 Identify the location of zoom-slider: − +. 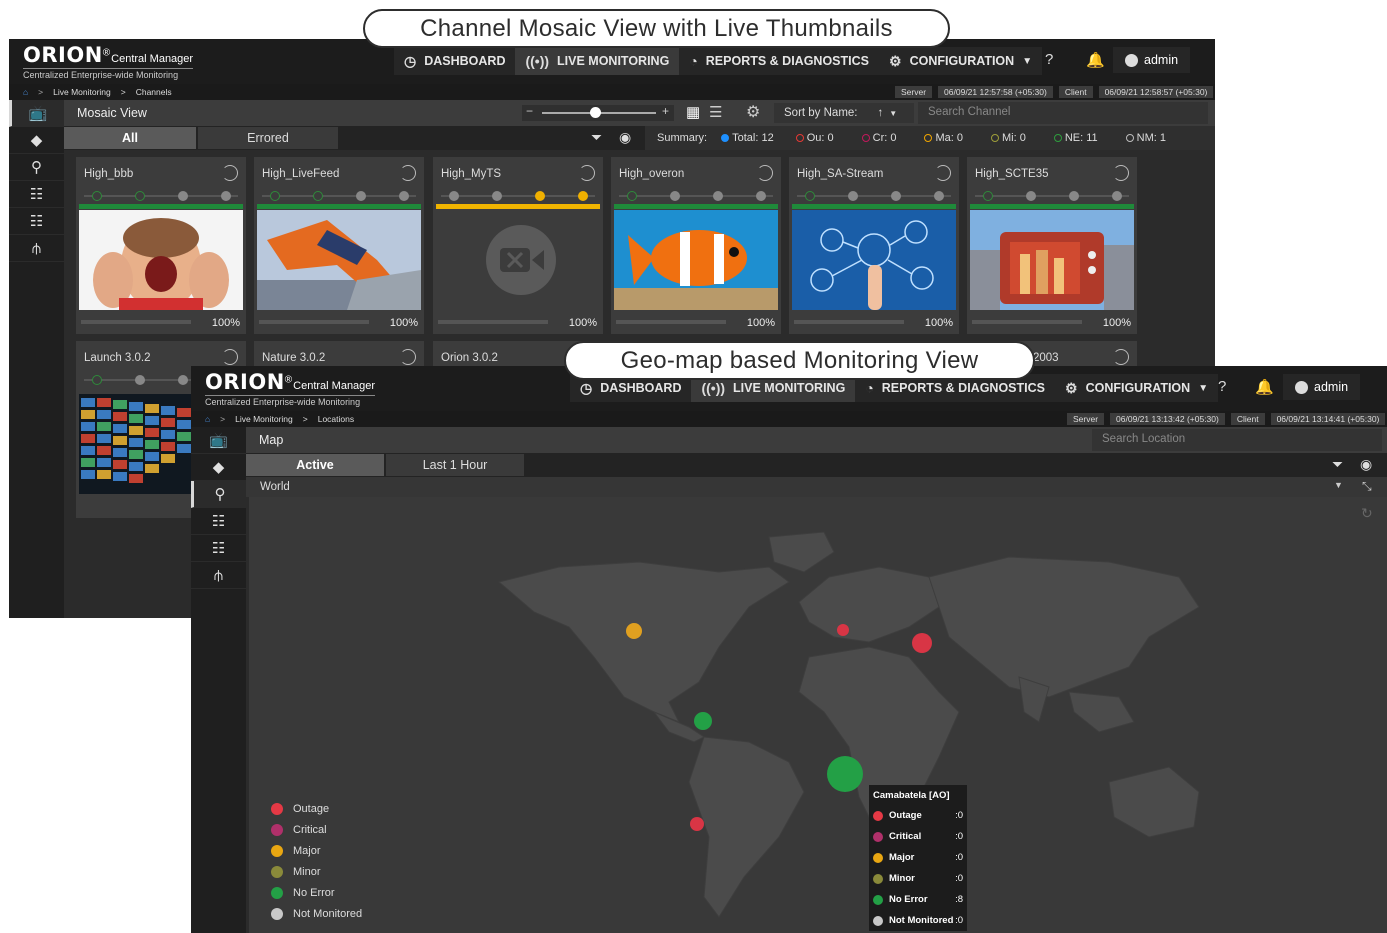
(598, 112).